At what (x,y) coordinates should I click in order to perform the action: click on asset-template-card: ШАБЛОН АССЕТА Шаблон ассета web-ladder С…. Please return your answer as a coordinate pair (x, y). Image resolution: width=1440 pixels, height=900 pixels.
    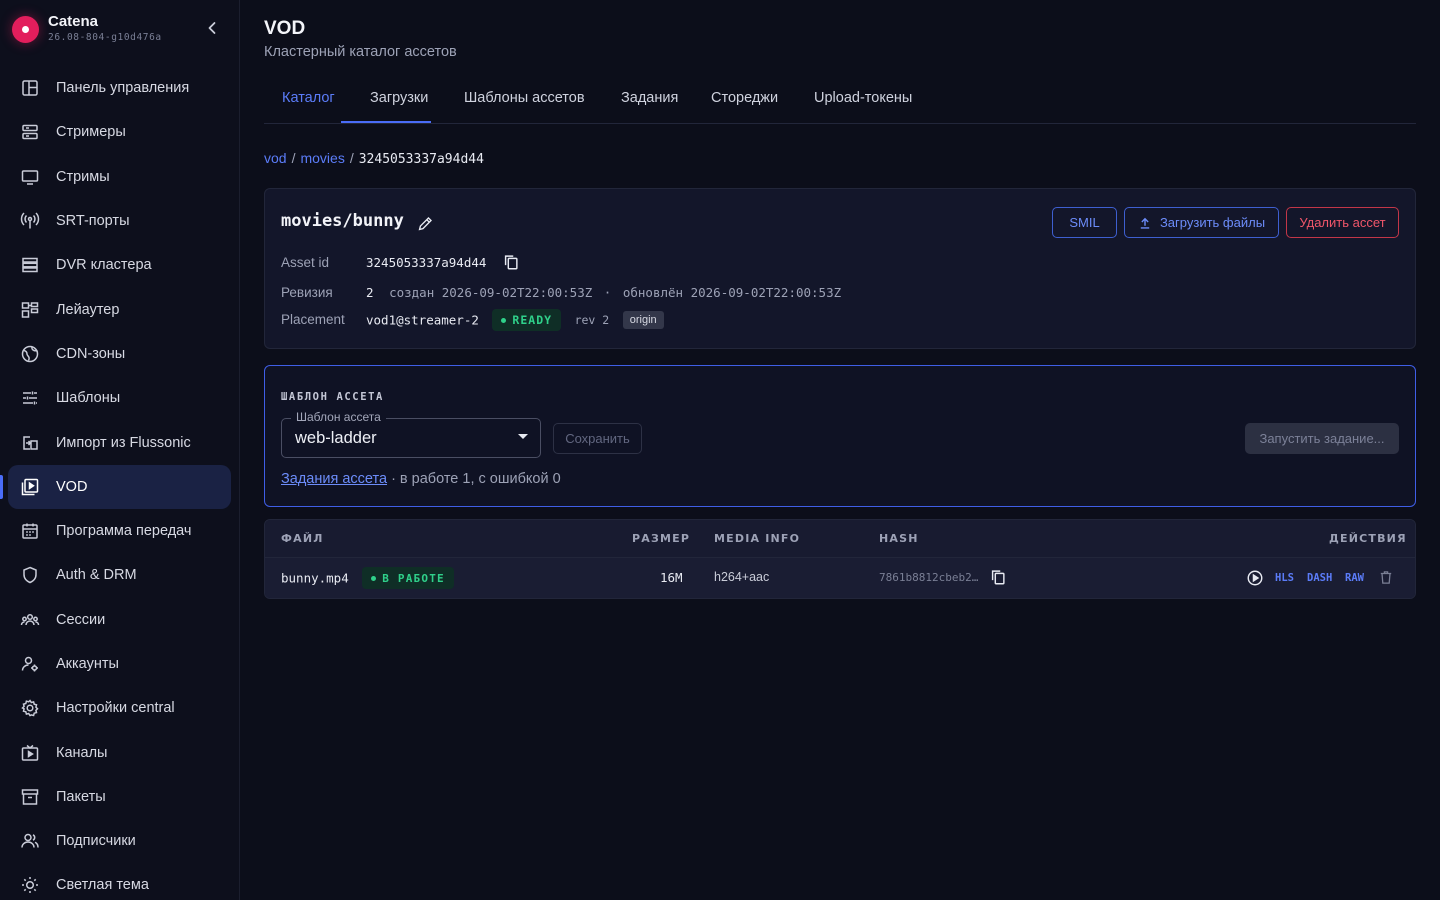
    Looking at the image, I should click on (840, 436).